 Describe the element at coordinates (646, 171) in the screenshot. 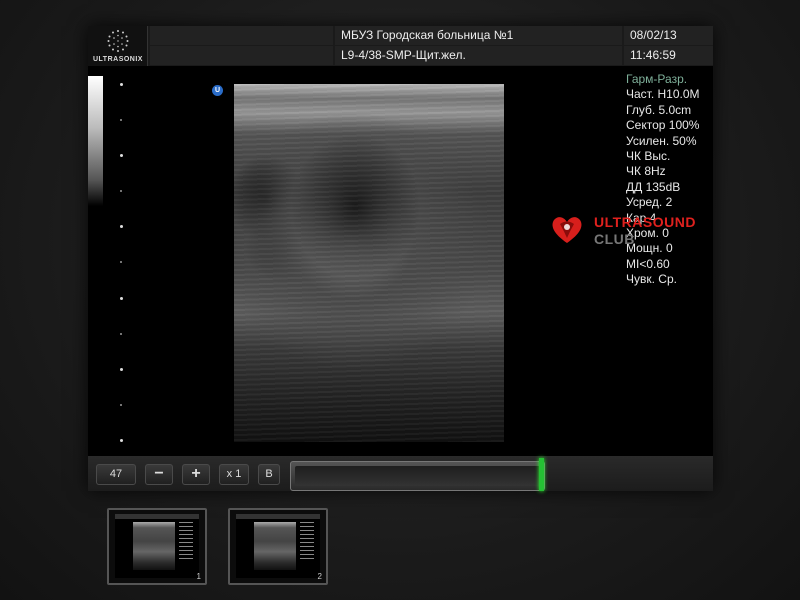

I see `param-frame-rate: ЧК 8Hz` at that location.